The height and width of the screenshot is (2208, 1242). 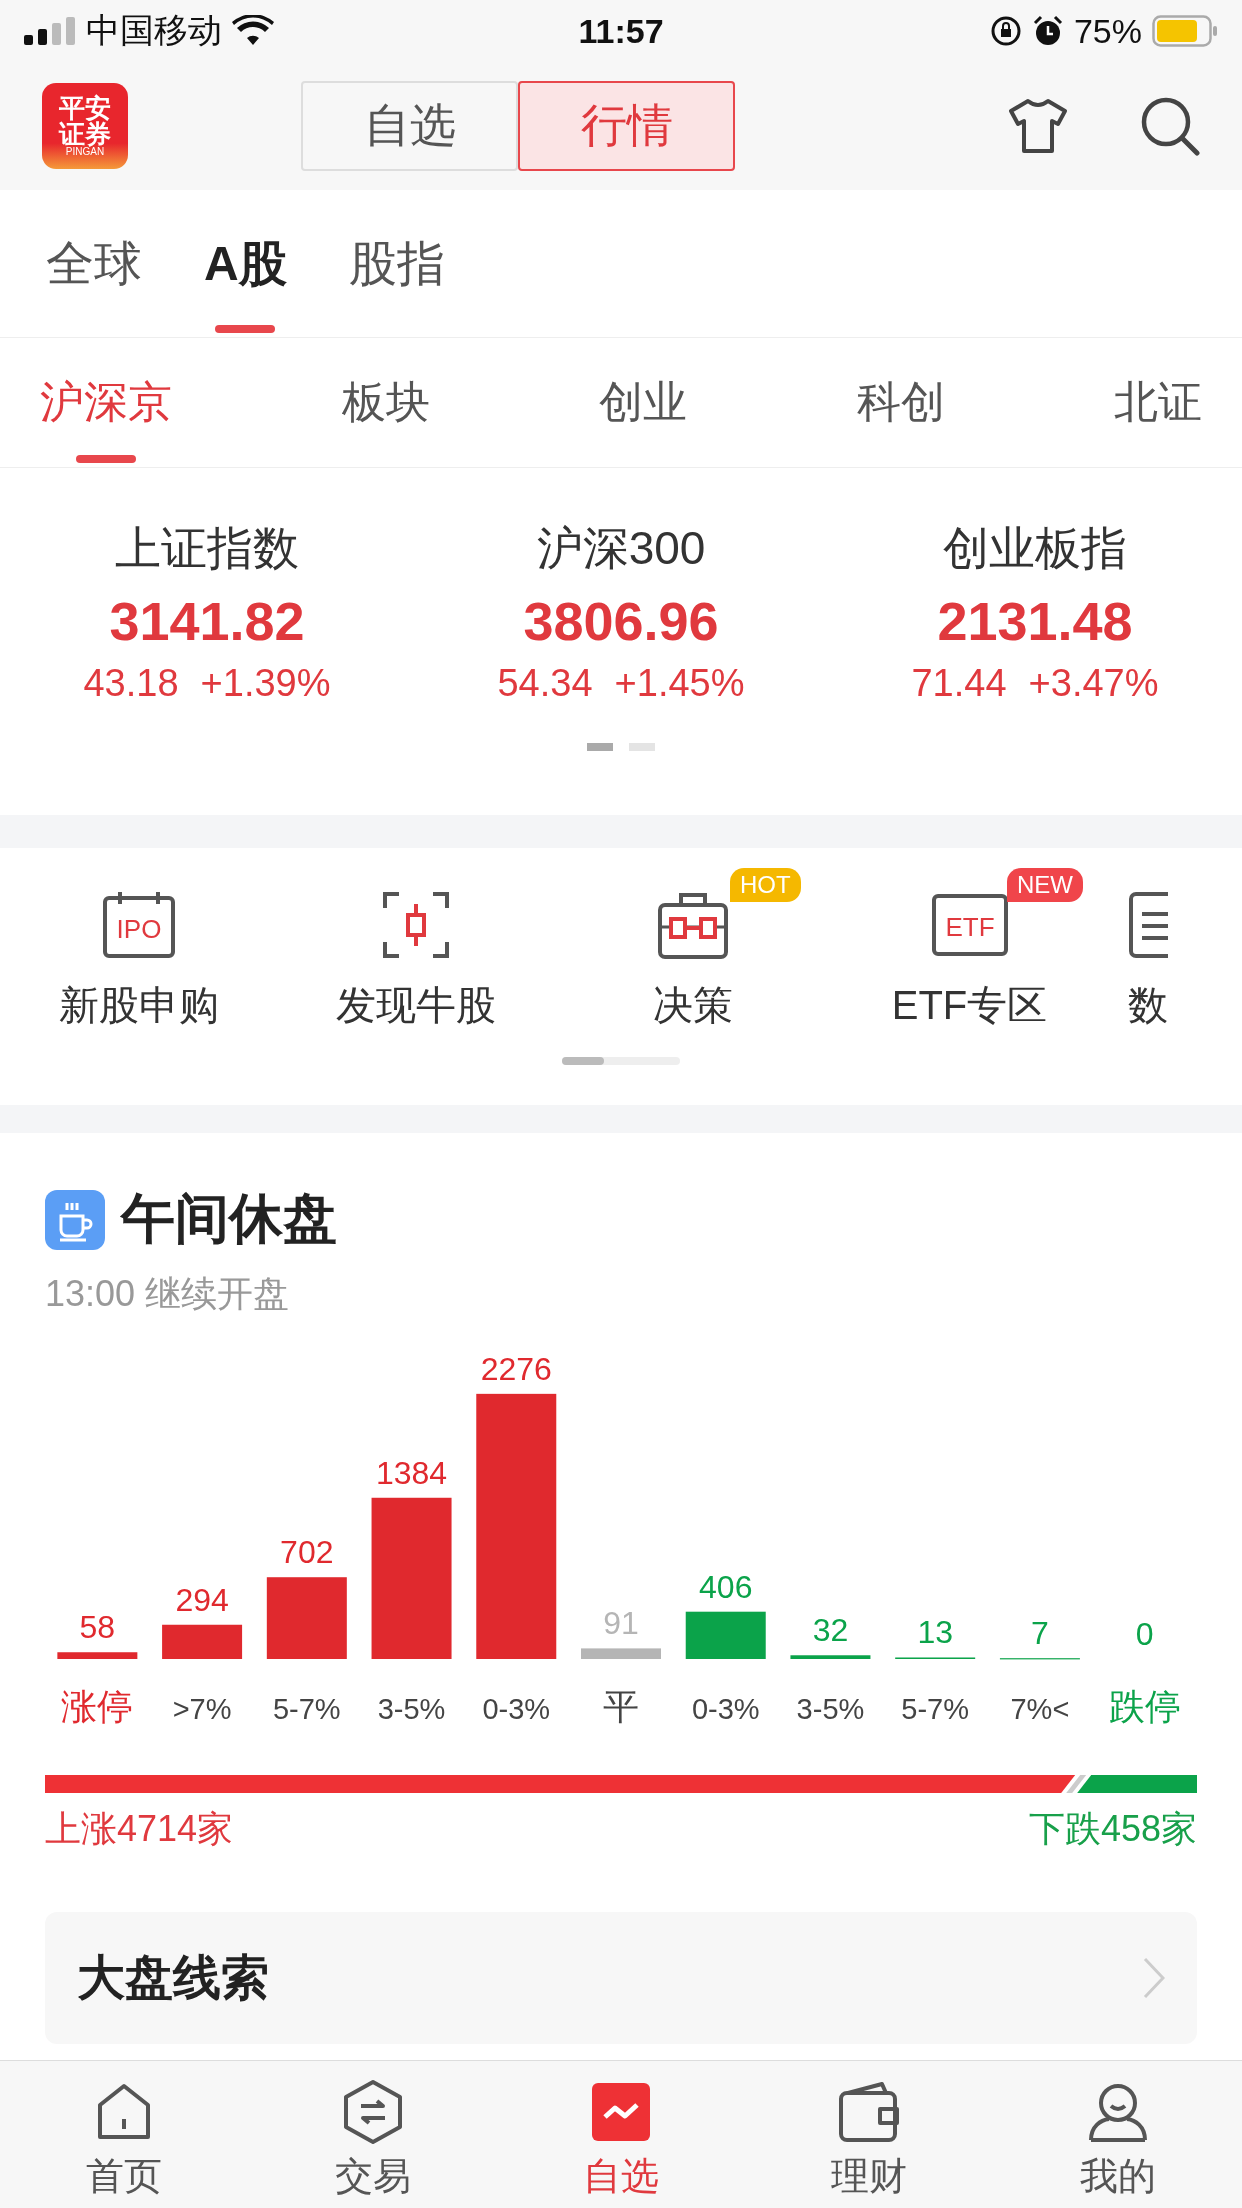 What do you see at coordinates (765, 885) in the screenshot?
I see `shortcut-badge: HOT` at bounding box center [765, 885].